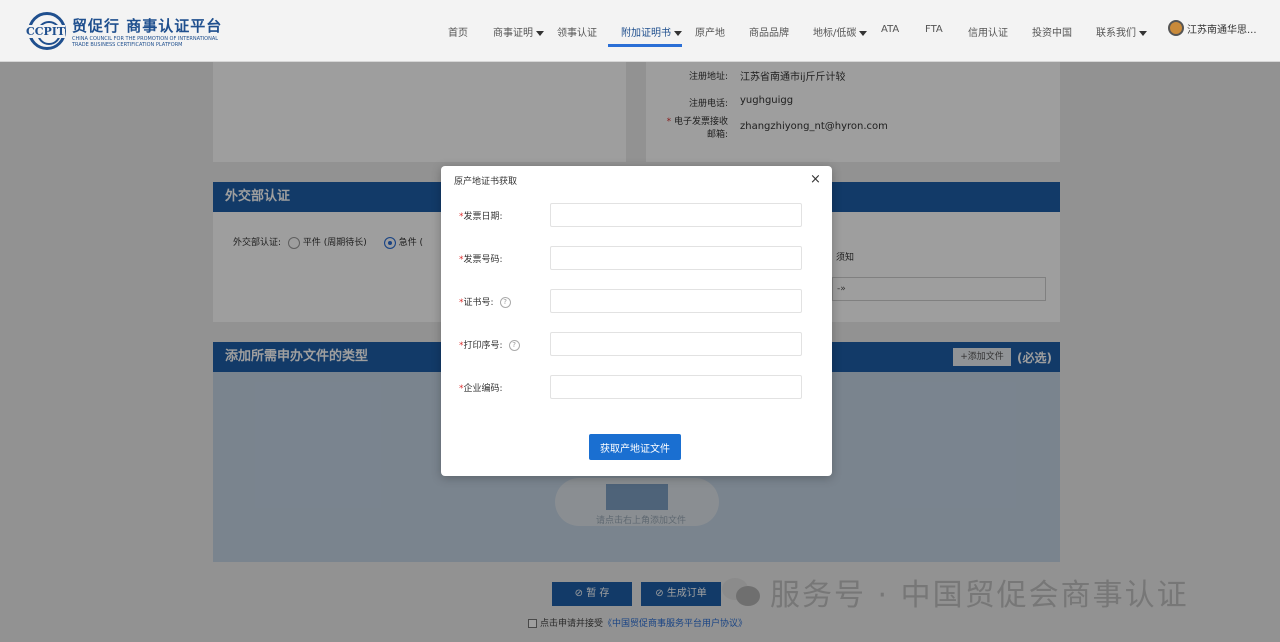  I want to click on nav-fta: FTA, so click(934, 29).